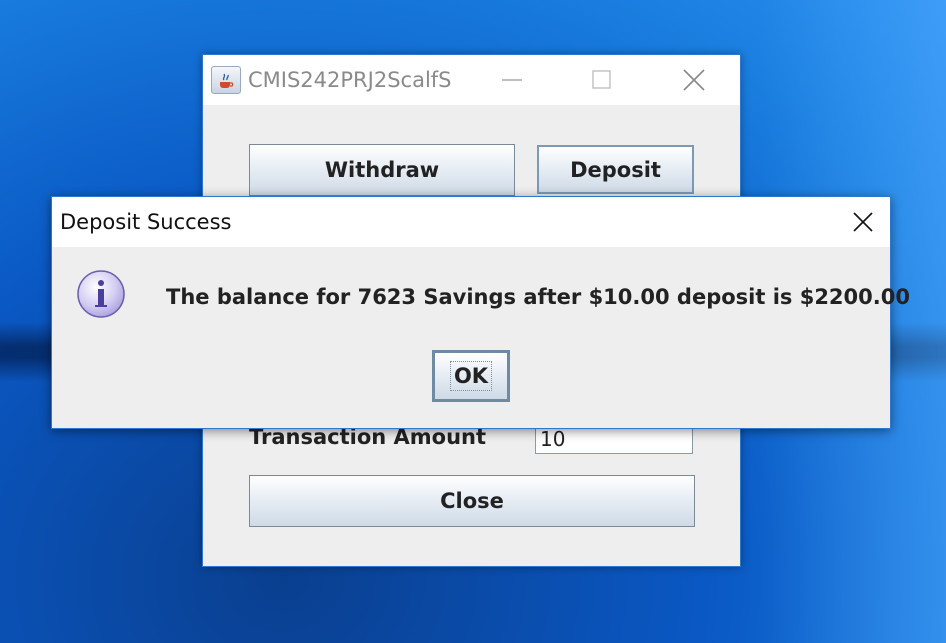  What do you see at coordinates (226, 80) in the screenshot?
I see `java-icon` at bounding box center [226, 80].